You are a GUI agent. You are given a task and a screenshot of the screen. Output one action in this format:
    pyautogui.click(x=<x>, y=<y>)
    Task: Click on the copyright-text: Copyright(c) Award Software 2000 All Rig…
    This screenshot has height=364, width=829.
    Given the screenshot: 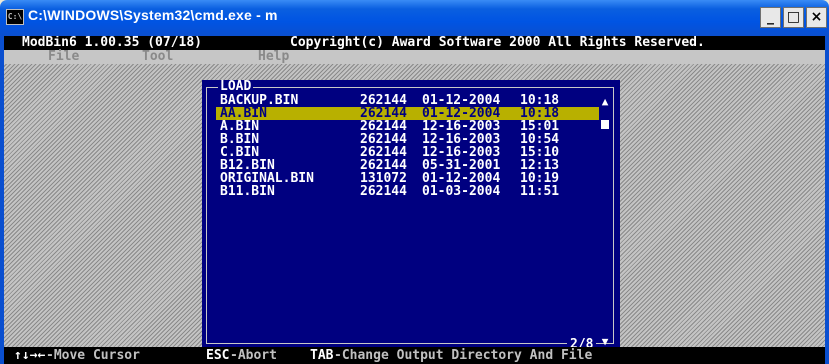 What is the action you would take?
    pyautogui.click(x=497, y=43)
    